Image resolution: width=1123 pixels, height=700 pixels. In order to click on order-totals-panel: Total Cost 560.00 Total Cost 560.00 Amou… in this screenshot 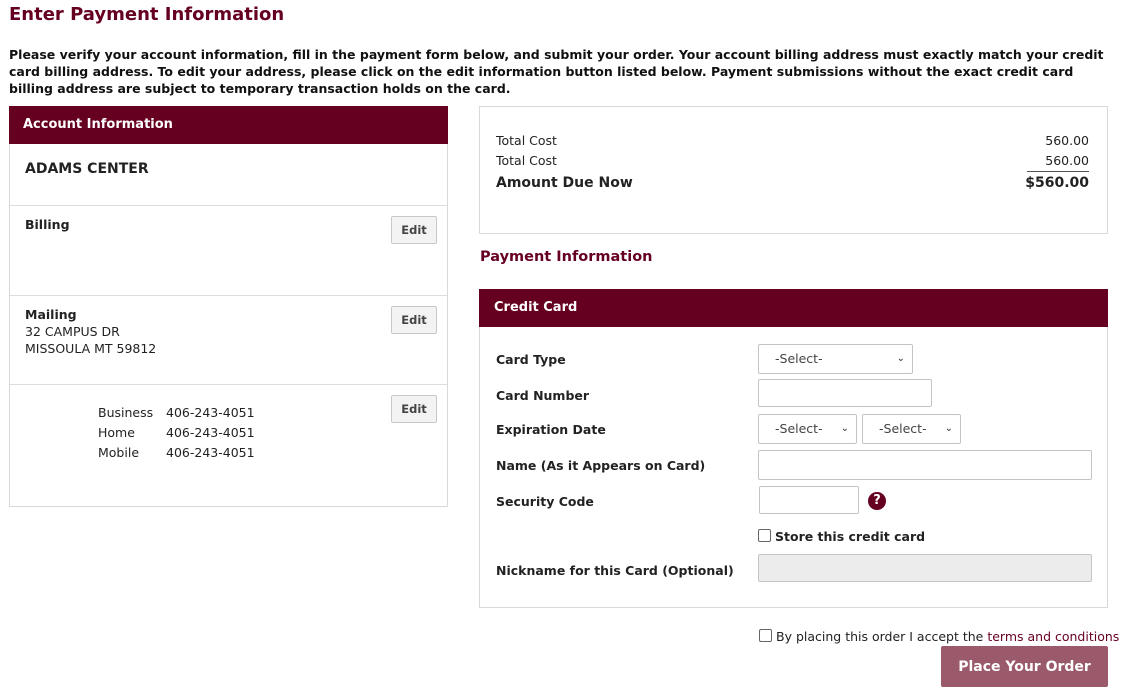, I will do `click(793, 170)`.